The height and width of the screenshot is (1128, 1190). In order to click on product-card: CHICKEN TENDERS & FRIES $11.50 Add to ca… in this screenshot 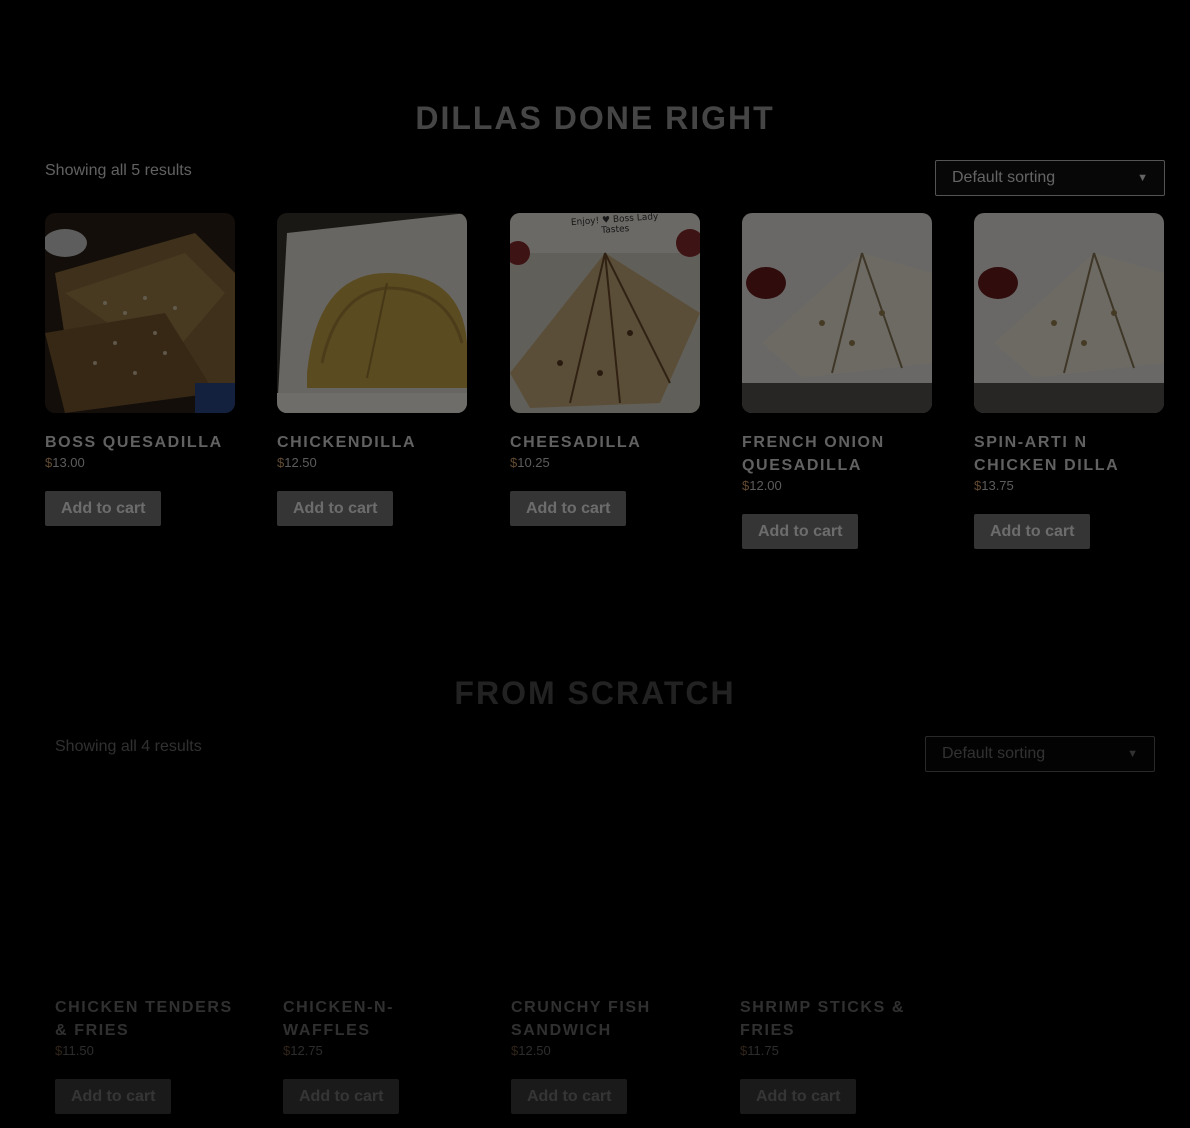, I will do `click(150, 1055)`.